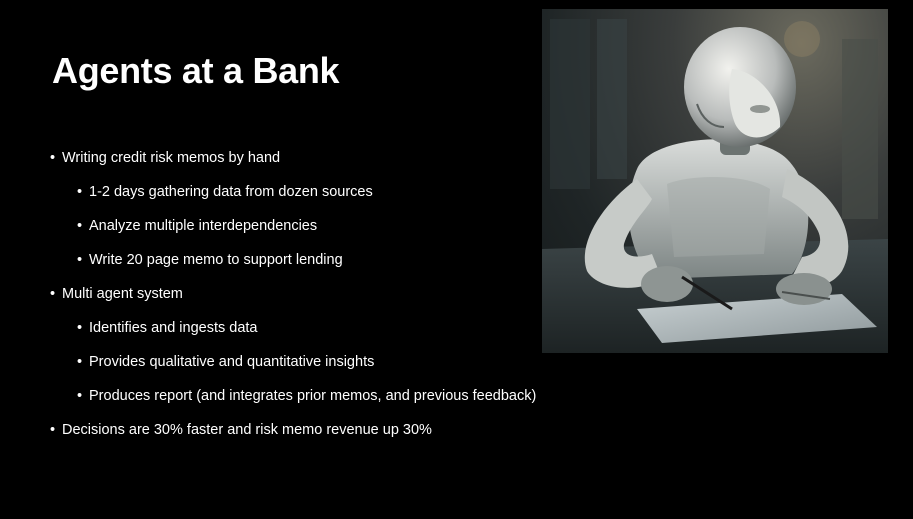 This screenshot has height=519, width=913. I want to click on sub-bullet-item: Analyze multiple interdependencies, so click(306, 226).